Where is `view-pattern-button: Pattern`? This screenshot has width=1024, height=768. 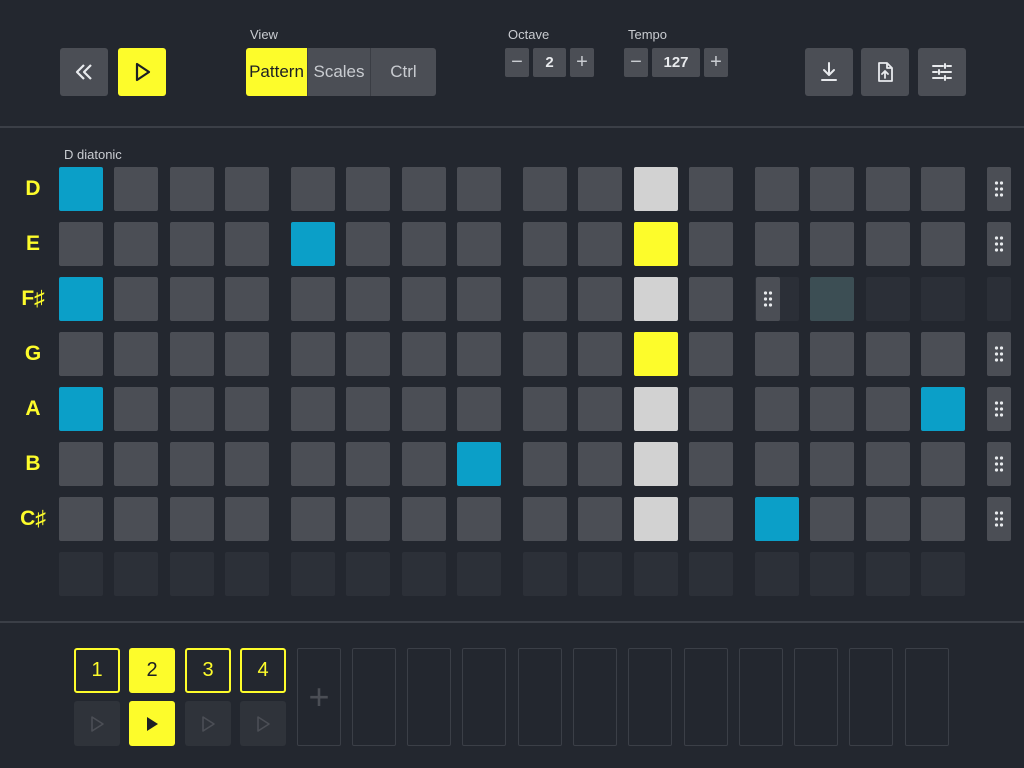
view-pattern-button: Pattern is located at coordinates (277, 72).